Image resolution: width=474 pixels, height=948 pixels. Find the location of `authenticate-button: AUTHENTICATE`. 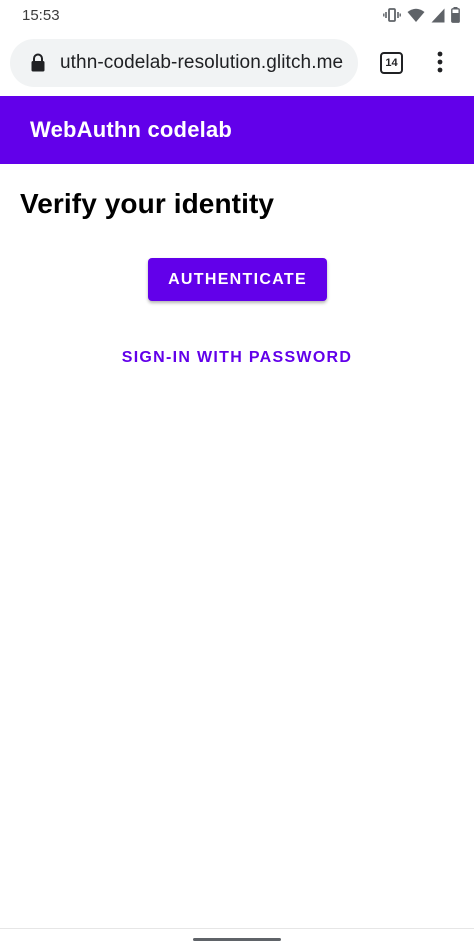

authenticate-button: AUTHENTICATE is located at coordinates (237, 279).